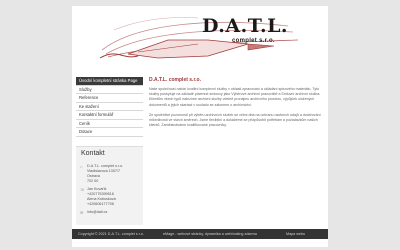  Describe the element at coordinates (175, 80) in the screenshot. I see `page-title: D.A.T.L. complet s.r.o.` at that location.